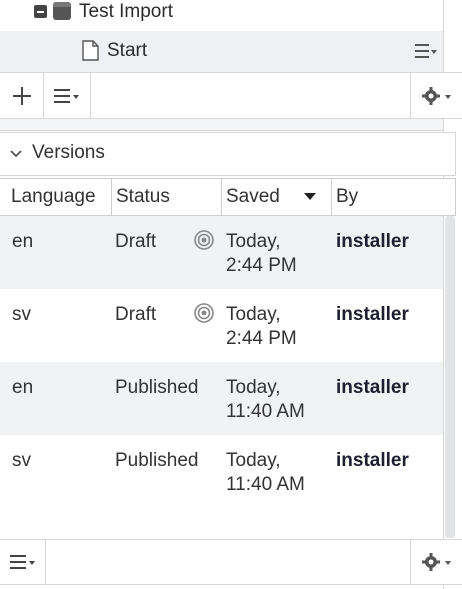 The width and height of the screenshot is (462, 589). I want to click on versions-toolbar, so click(231, 562).